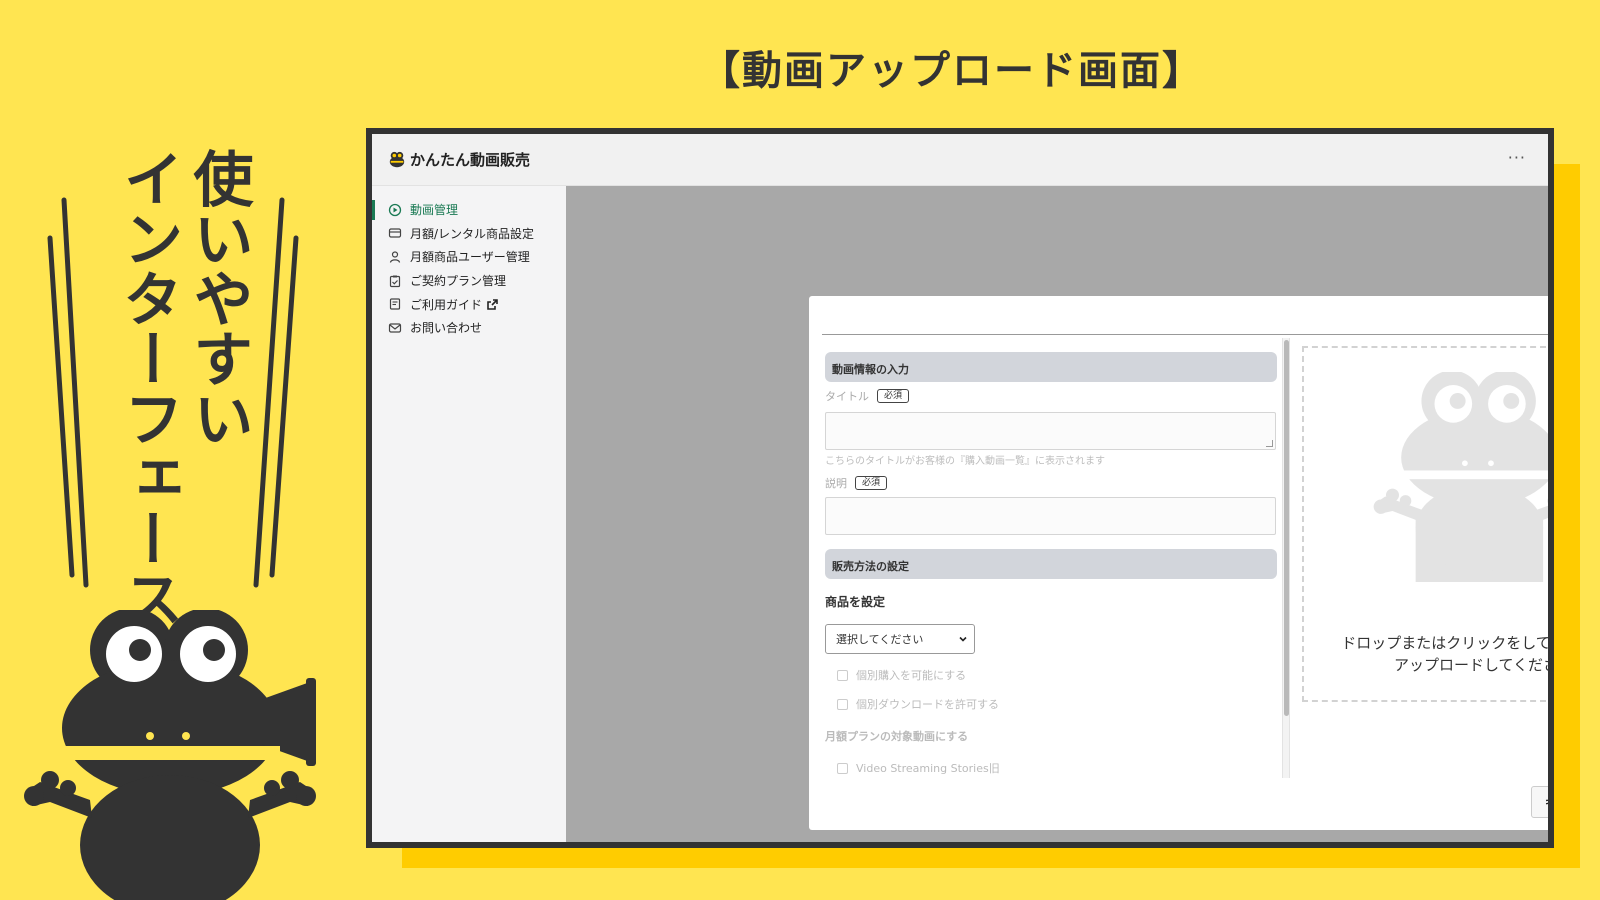  Describe the element at coordinates (847, 396) in the screenshot. I see `title-label-text: タイトル` at that location.